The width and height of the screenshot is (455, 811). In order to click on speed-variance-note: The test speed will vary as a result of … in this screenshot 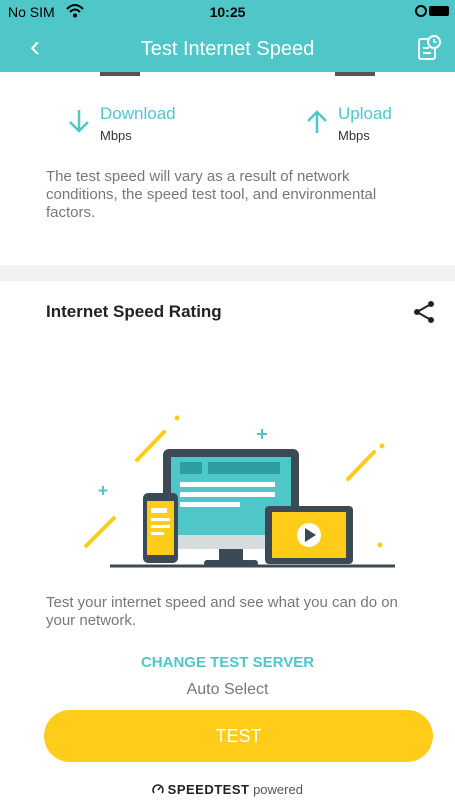, I will do `click(211, 194)`.